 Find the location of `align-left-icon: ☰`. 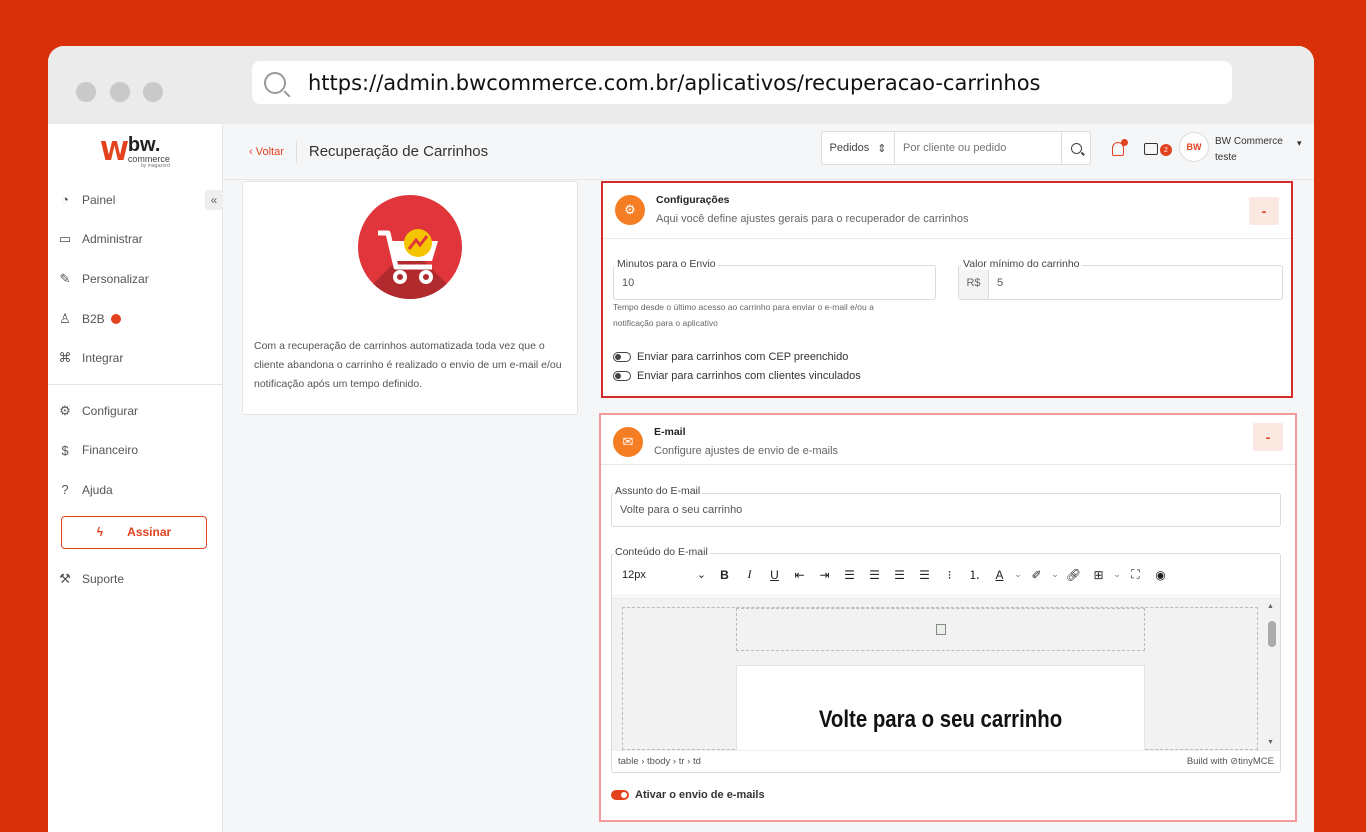

align-left-icon: ☰ is located at coordinates (849, 575).